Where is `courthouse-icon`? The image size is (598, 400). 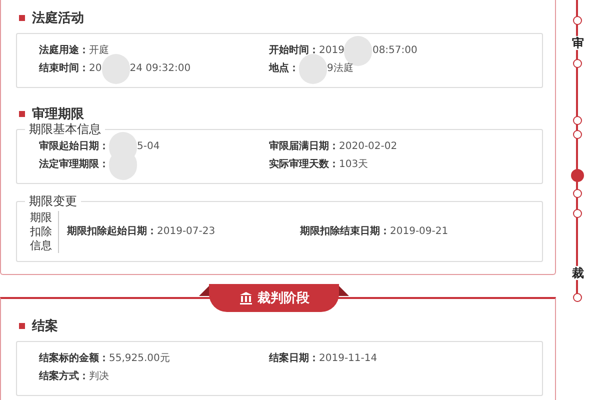
courthouse-icon is located at coordinates (245, 298).